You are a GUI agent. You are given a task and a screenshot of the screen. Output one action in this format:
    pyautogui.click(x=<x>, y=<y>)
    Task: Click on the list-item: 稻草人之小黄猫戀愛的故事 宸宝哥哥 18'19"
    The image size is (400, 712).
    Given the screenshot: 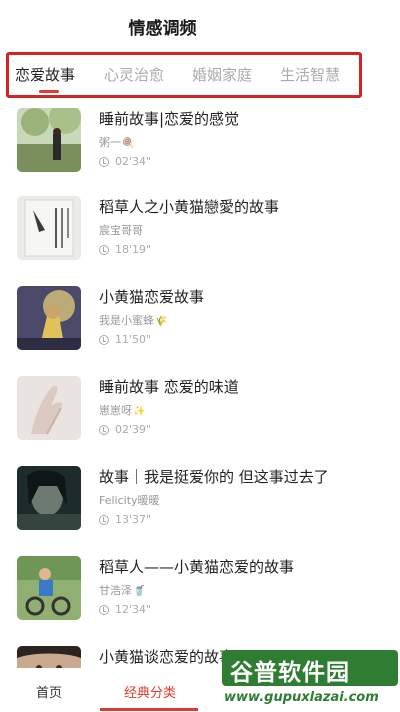 What is the action you would take?
    pyautogui.click(x=200, y=232)
    